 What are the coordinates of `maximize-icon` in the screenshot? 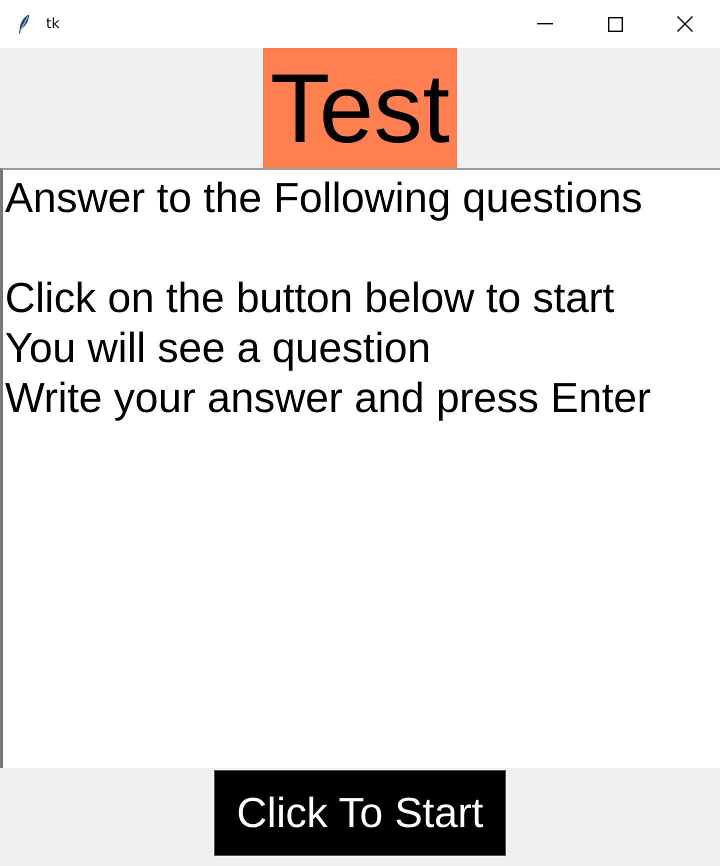 It's located at (615, 24).